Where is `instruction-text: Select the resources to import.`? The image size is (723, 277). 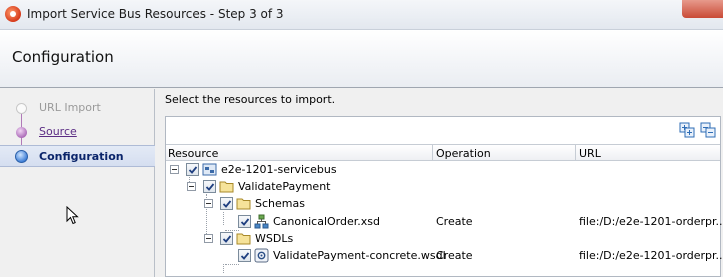 instruction-text: Select the resources to import. is located at coordinates (250, 99).